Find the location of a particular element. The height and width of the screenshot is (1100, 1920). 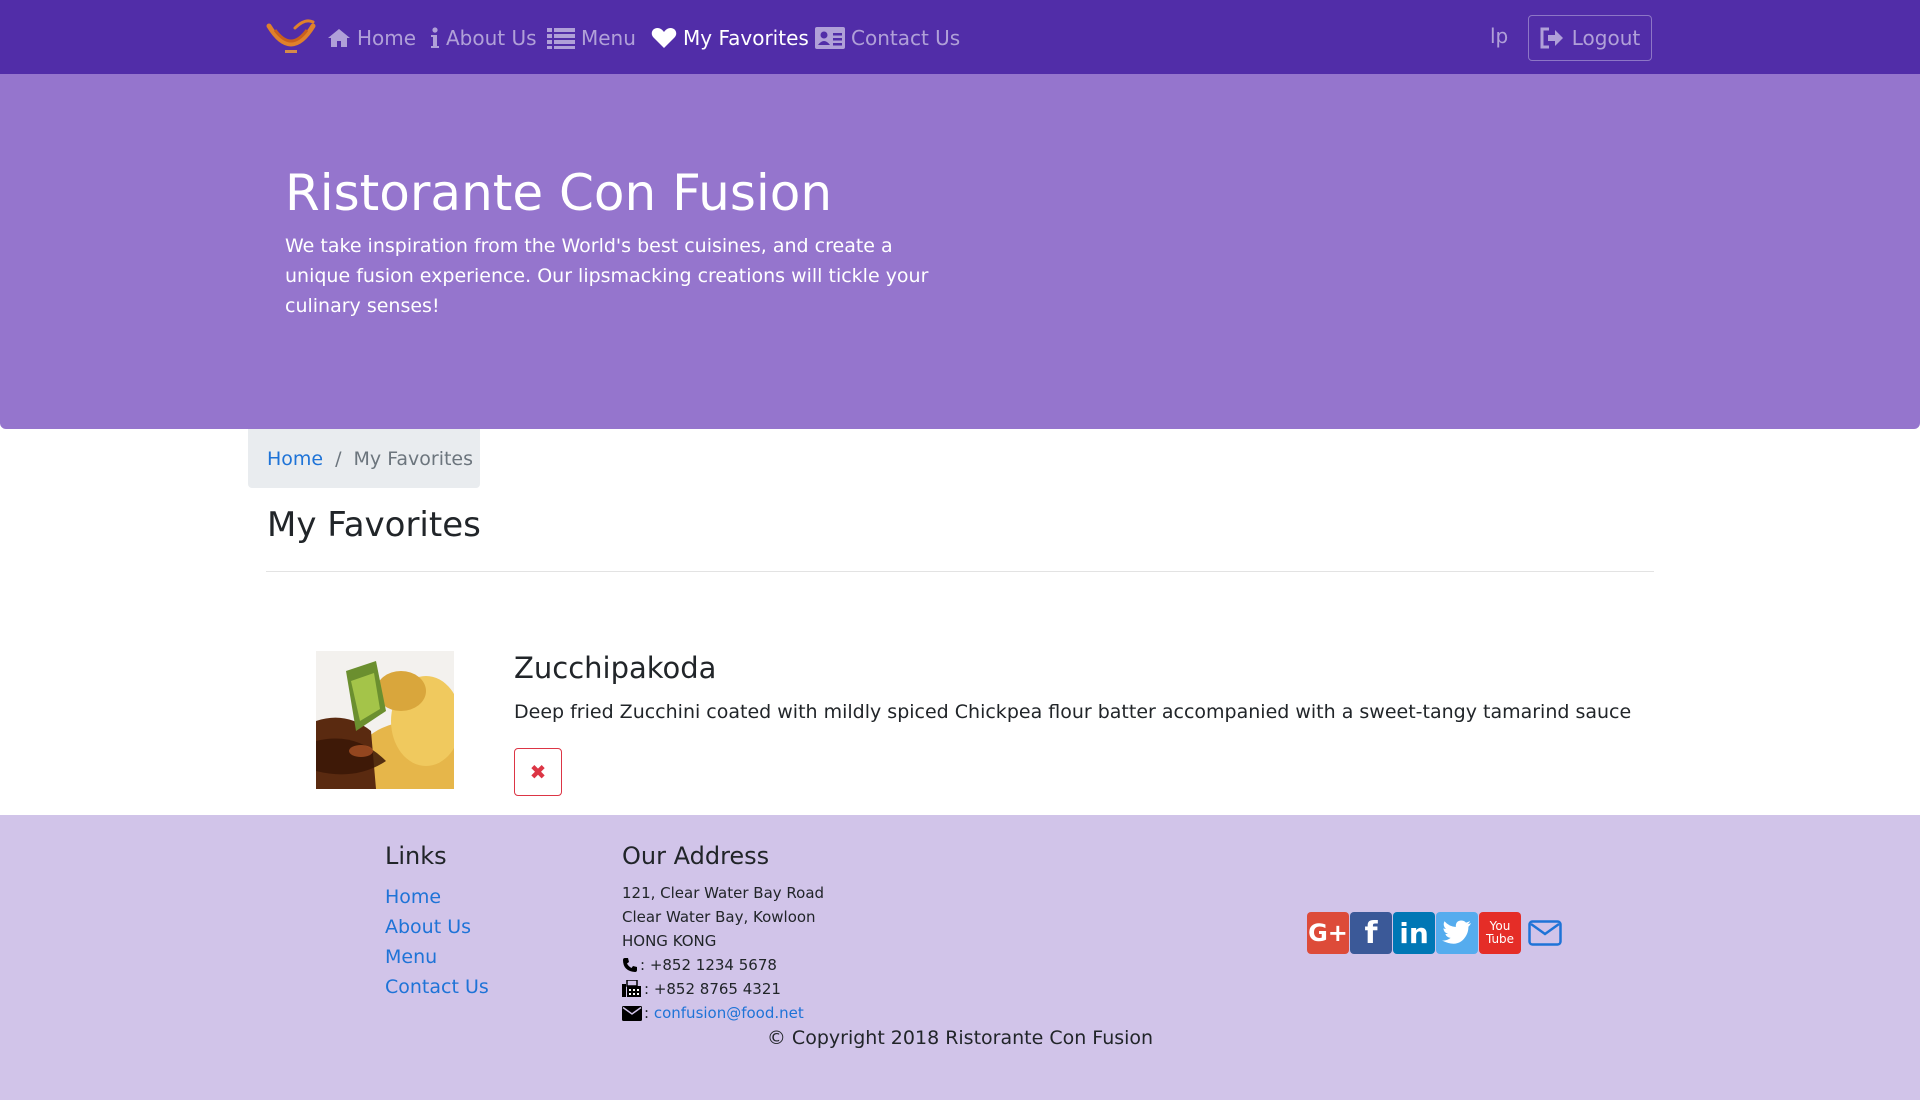

nav-item-label: Menu is located at coordinates (608, 38).